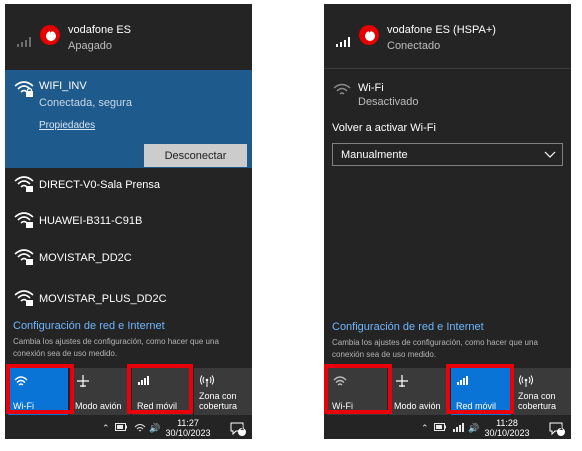 The image size is (582, 451). What do you see at coordinates (507, 423) in the screenshot?
I see `clock-time: 11:28` at bounding box center [507, 423].